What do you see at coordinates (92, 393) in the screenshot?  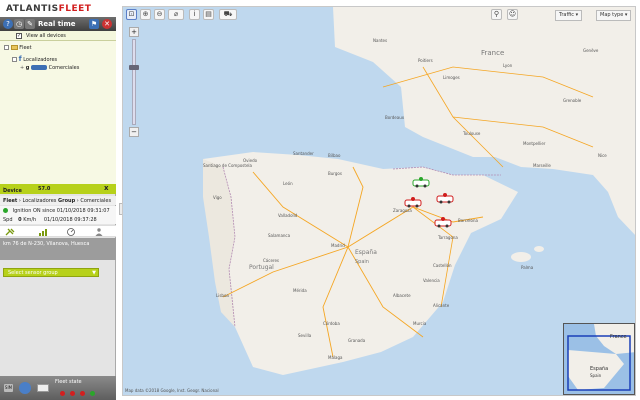 I see `state-green-icon` at bounding box center [92, 393].